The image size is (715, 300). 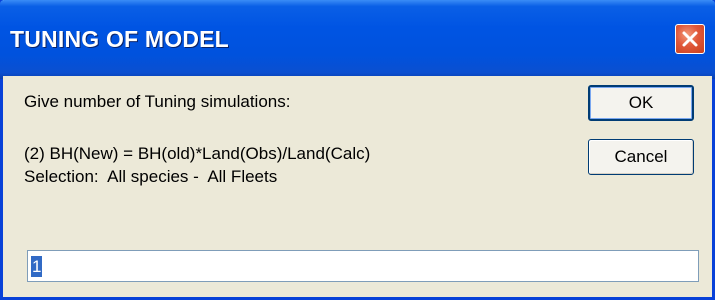 I want to click on close-button, so click(x=690, y=39).